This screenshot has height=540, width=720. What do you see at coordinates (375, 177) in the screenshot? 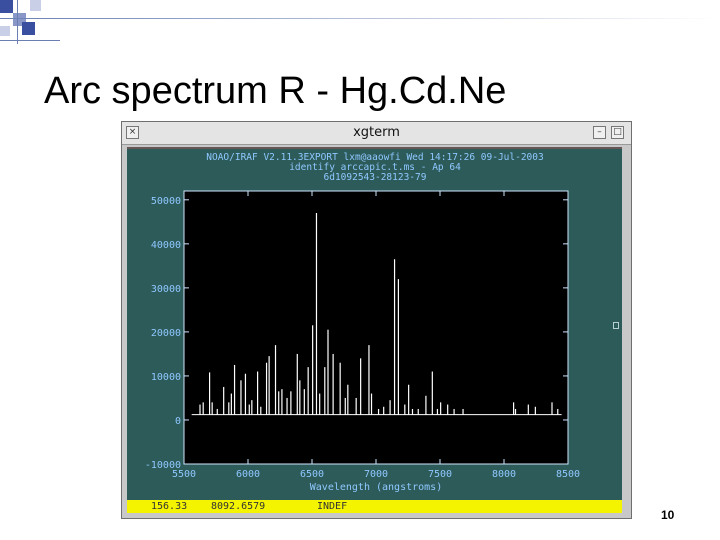
I see `plot-header-line: 6d1092543-28123-79` at bounding box center [375, 177].